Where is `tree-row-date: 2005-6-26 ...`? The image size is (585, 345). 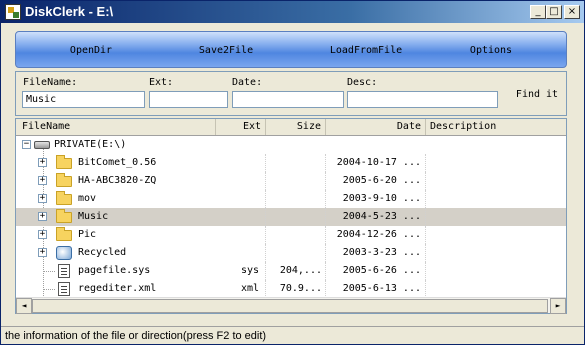 tree-row-date: 2005-6-26 ... is located at coordinates (376, 271).